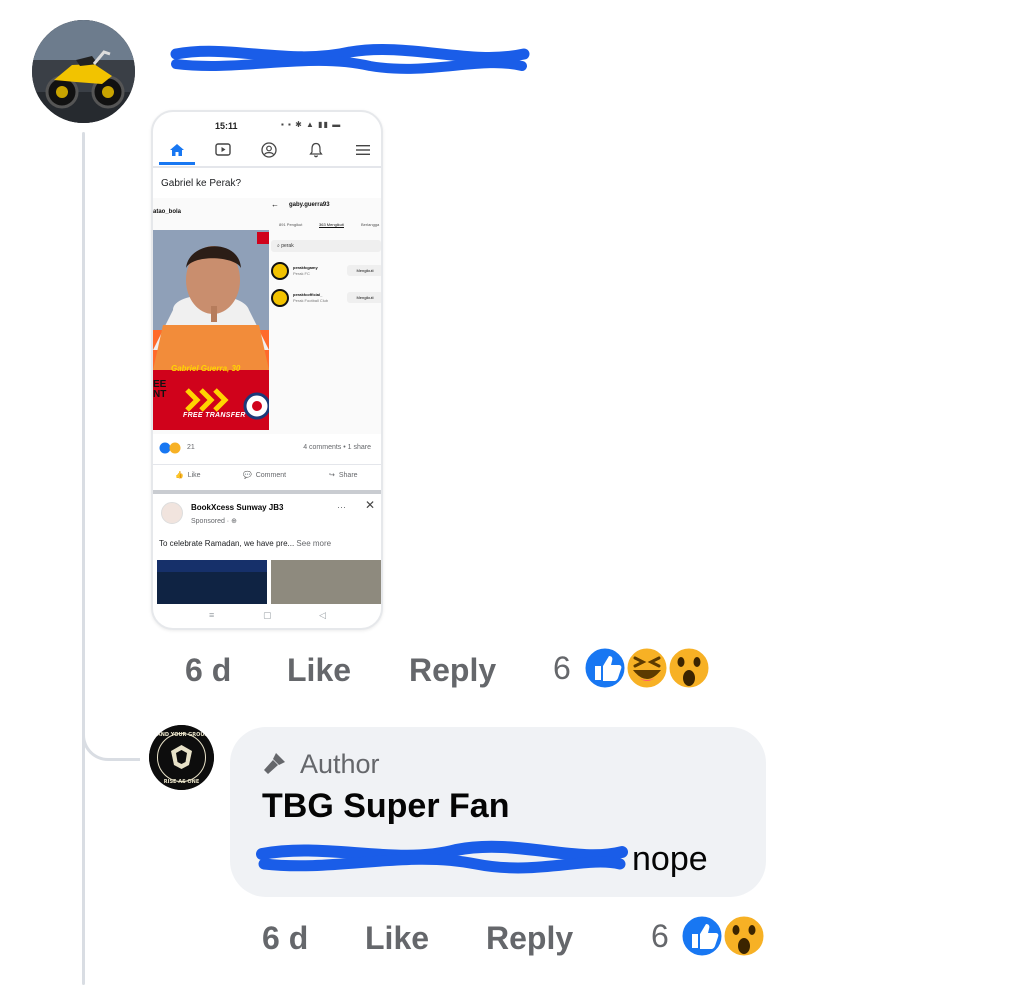 This screenshot has width=1024, height=985. Describe the element at coordinates (194, 475) in the screenshot. I see `post-like-label: Like` at that location.